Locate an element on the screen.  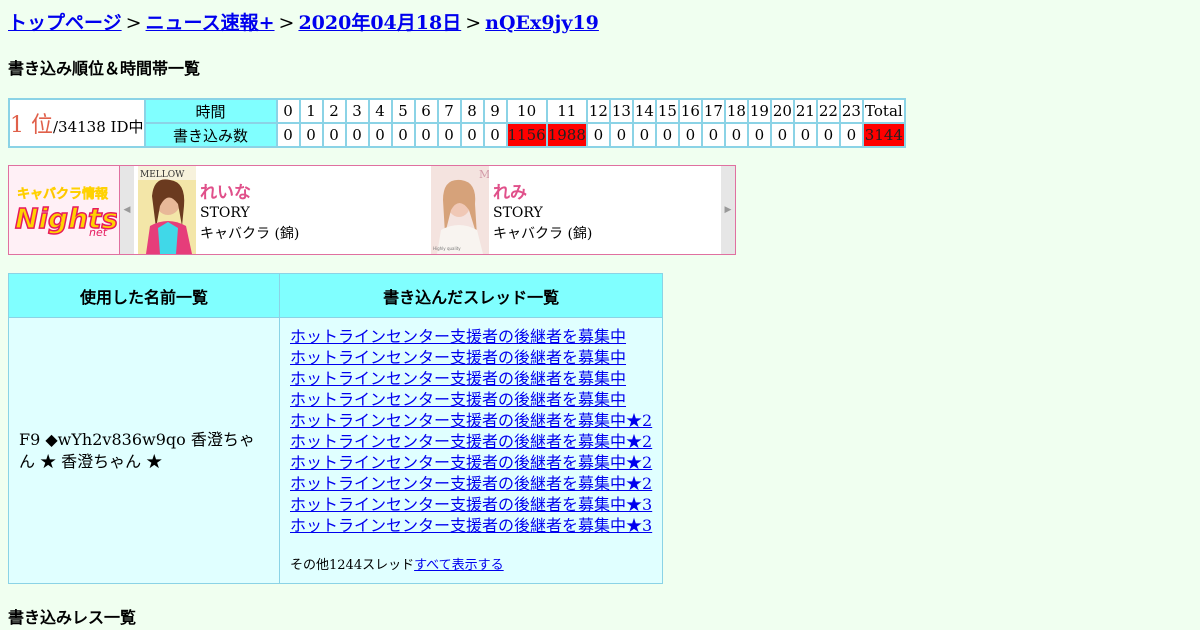
more-threads: その他1244スレッドすべて表示する is located at coordinates (471, 563).